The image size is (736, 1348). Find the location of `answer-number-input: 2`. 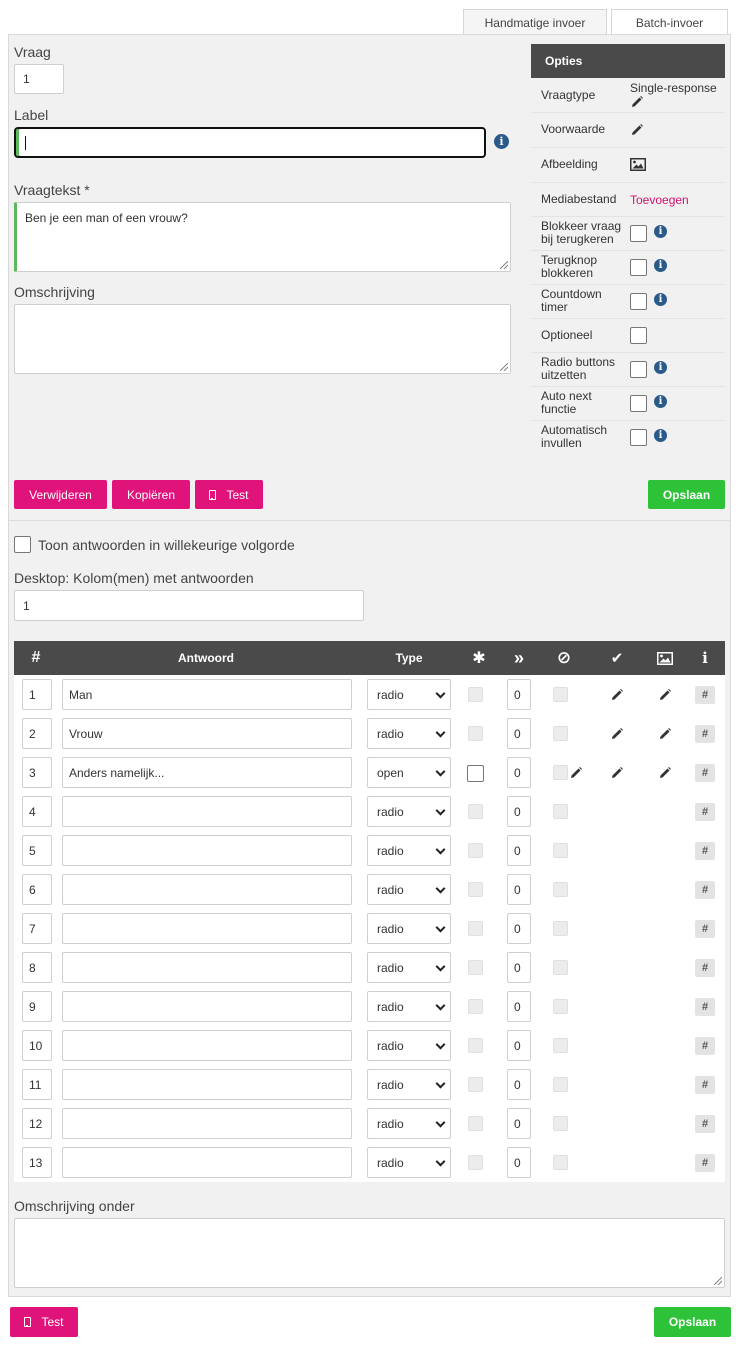

answer-number-input: 2 is located at coordinates (37, 733).